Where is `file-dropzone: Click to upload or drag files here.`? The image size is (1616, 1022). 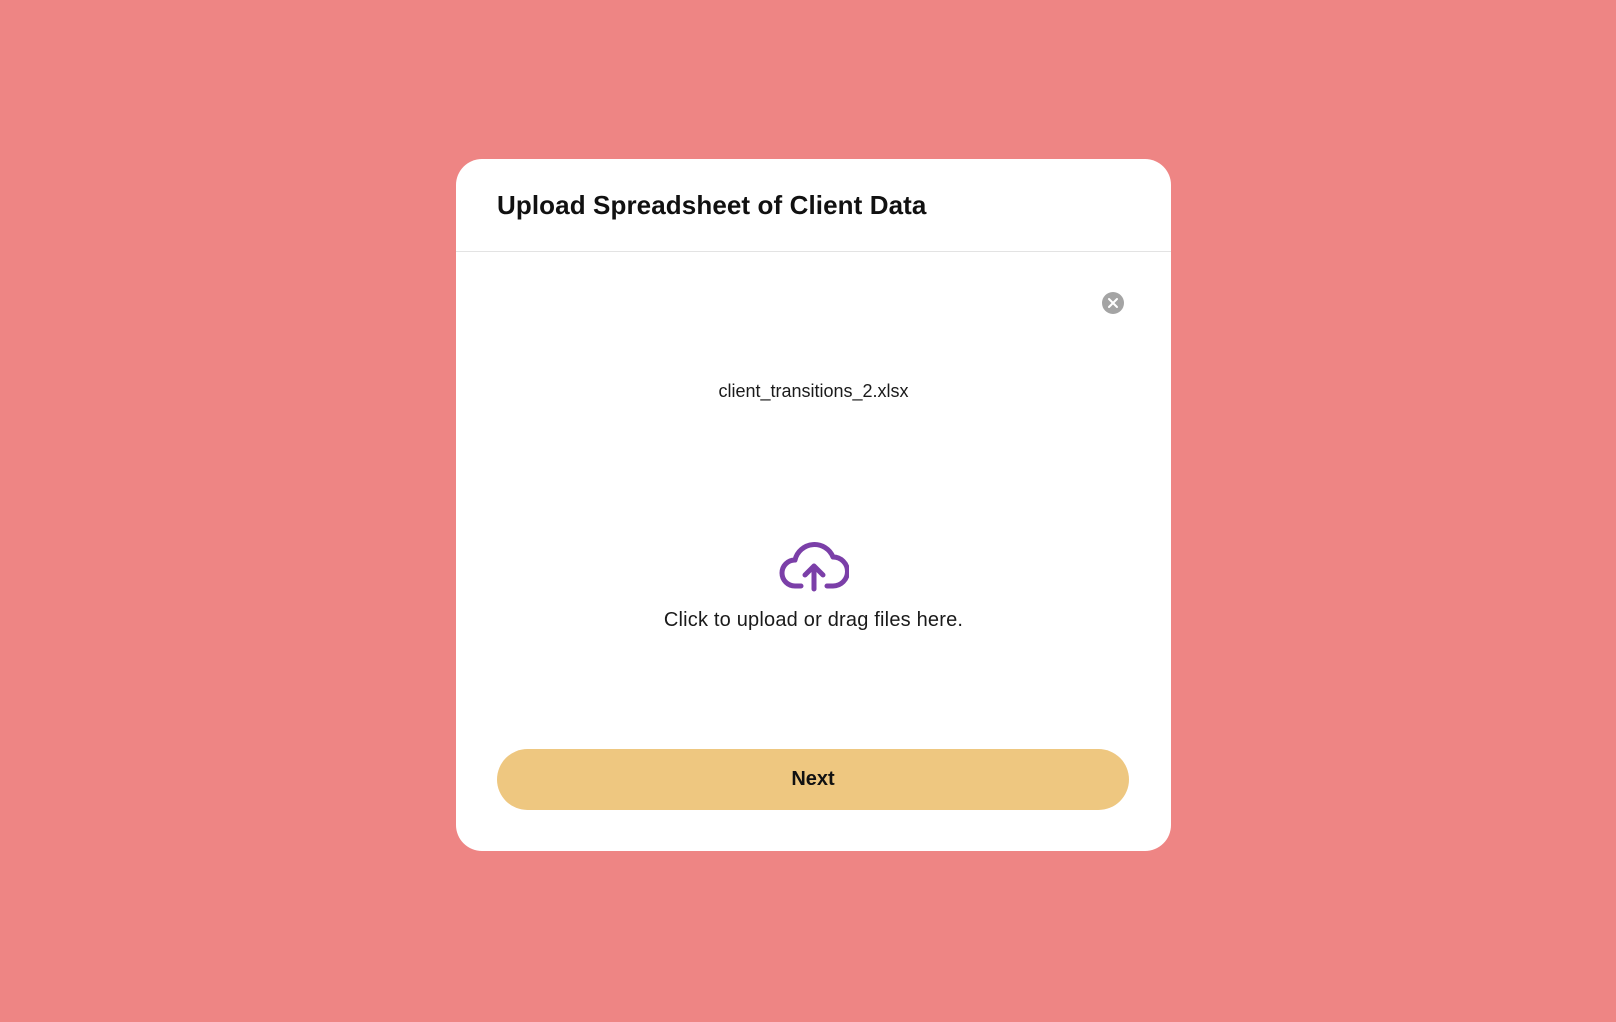 file-dropzone: Click to upload or drag files here. is located at coordinates (813, 609).